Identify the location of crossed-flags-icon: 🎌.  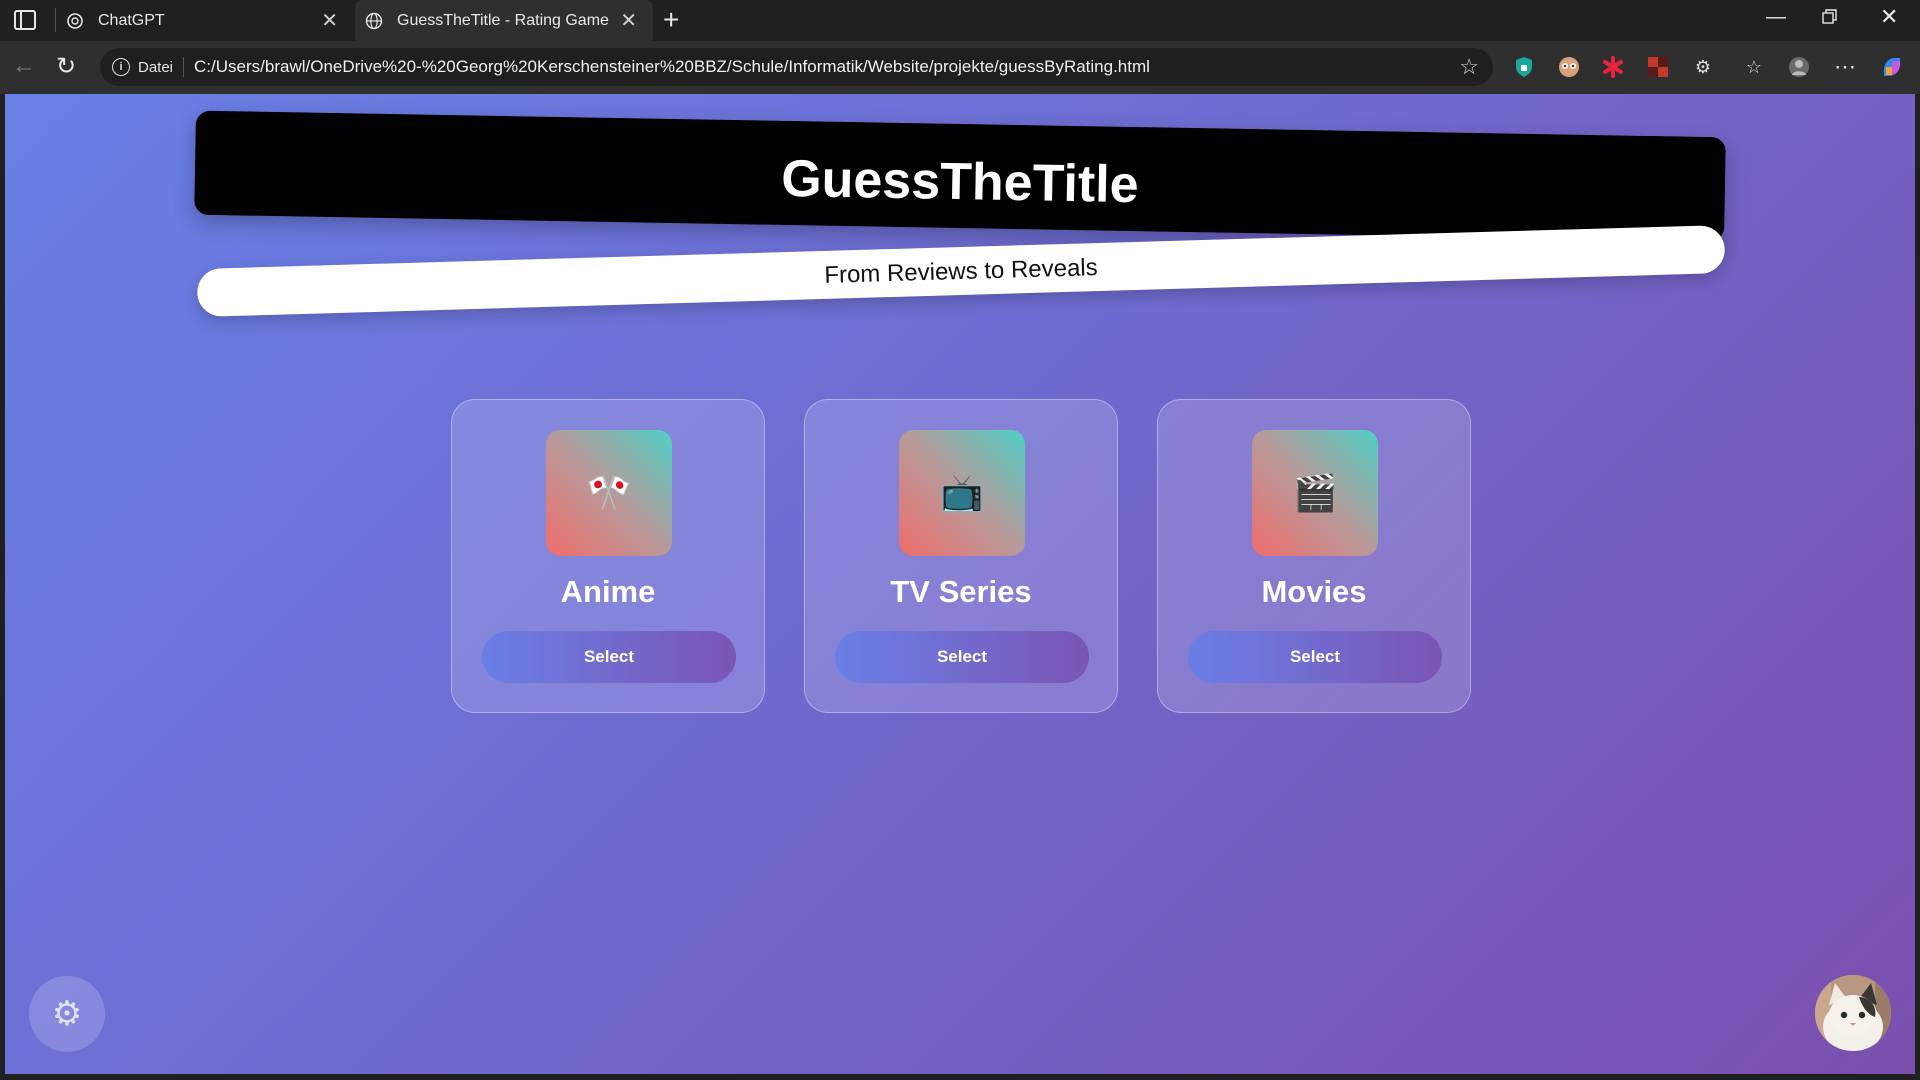
(609, 493).